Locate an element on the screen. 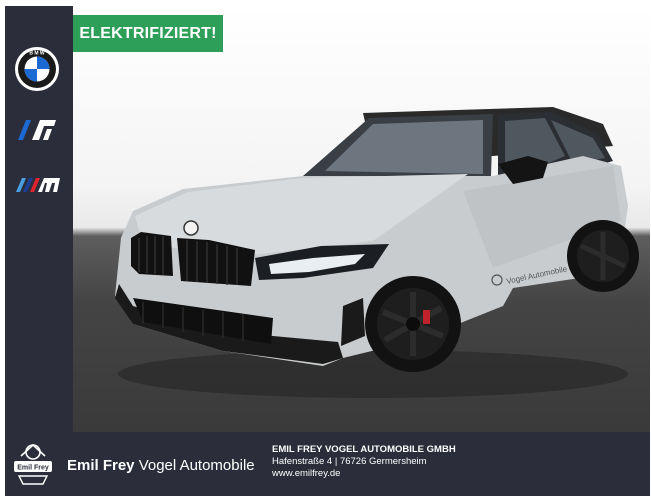 This screenshot has height=500, width=651. emil-frey-logo-icon: Emil Frey is located at coordinates (33, 464).